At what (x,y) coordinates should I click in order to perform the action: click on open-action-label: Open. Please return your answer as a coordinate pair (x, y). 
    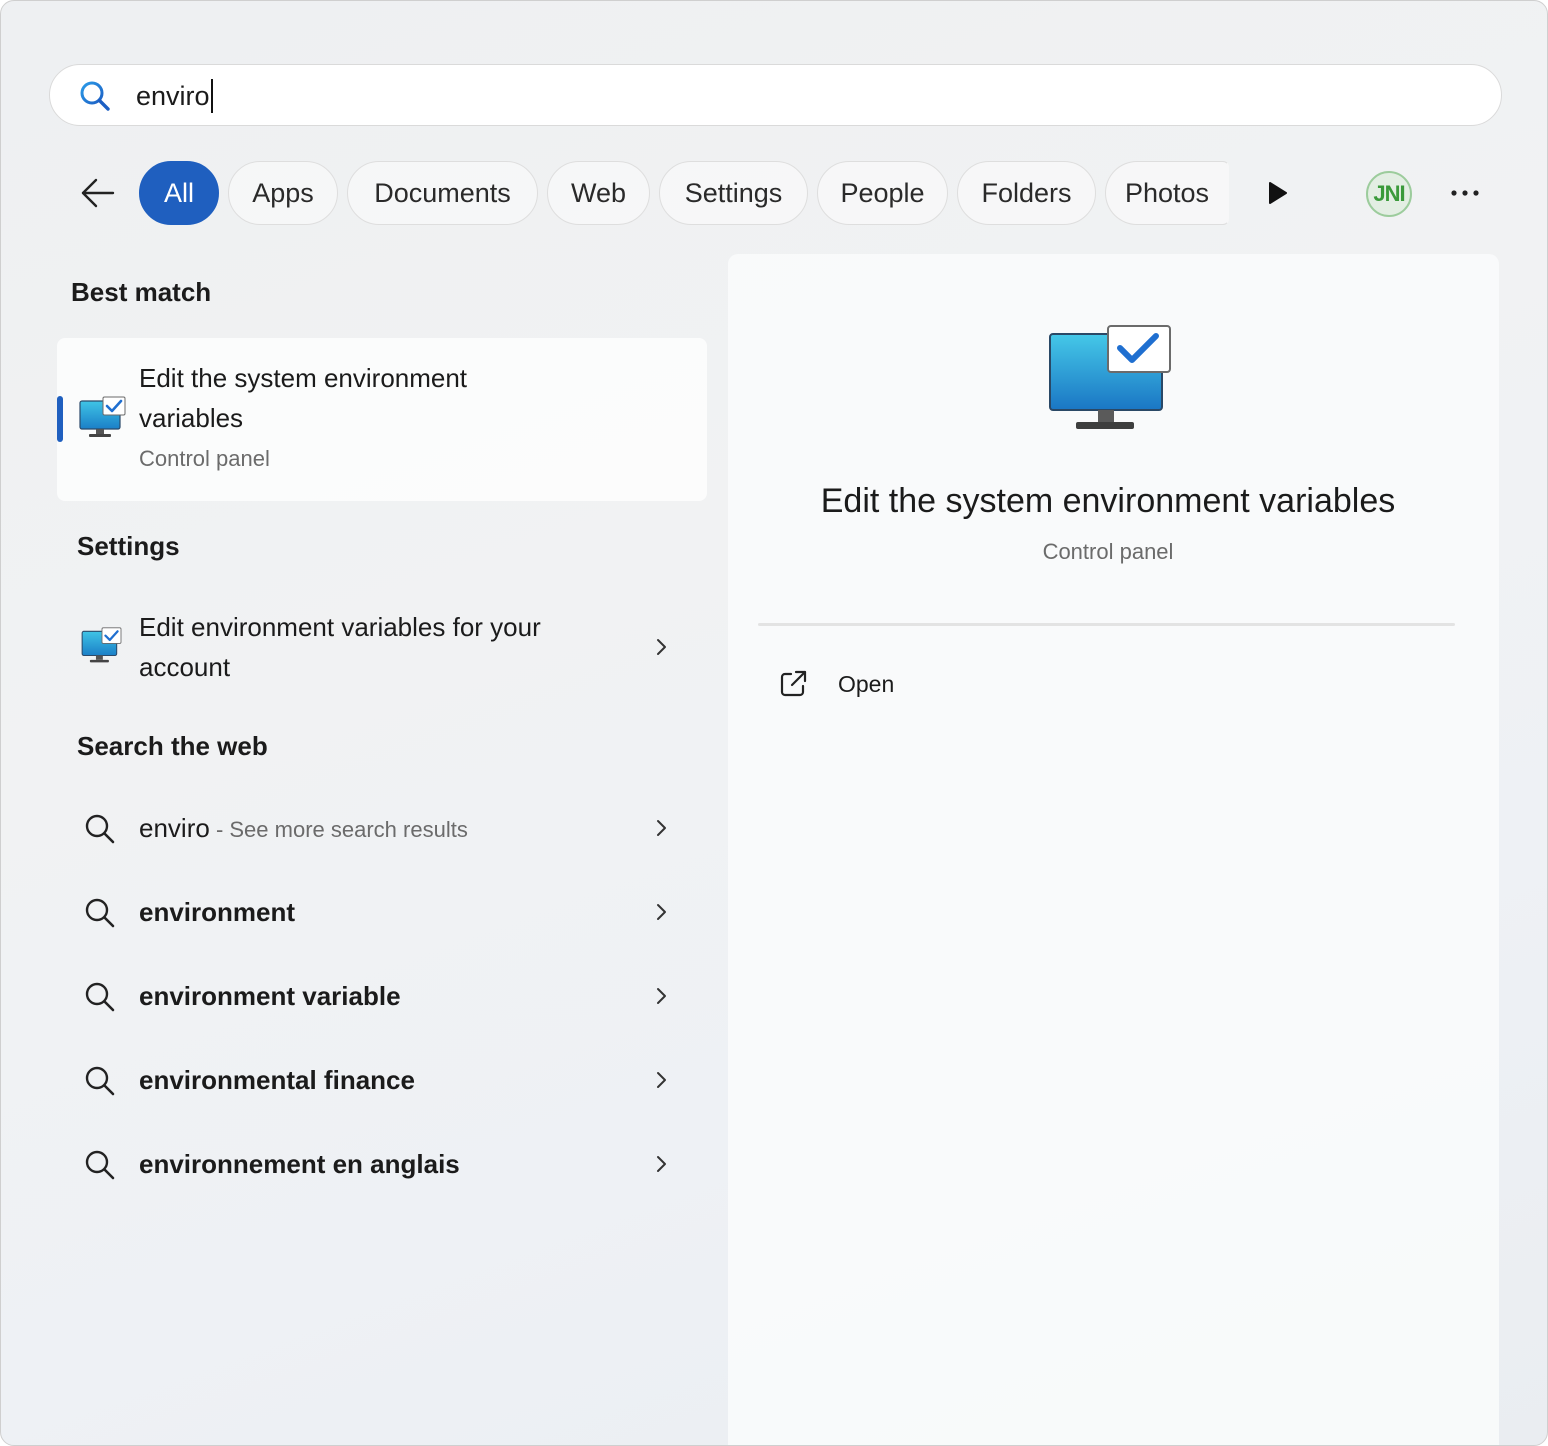
    Looking at the image, I should click on (866, 683).